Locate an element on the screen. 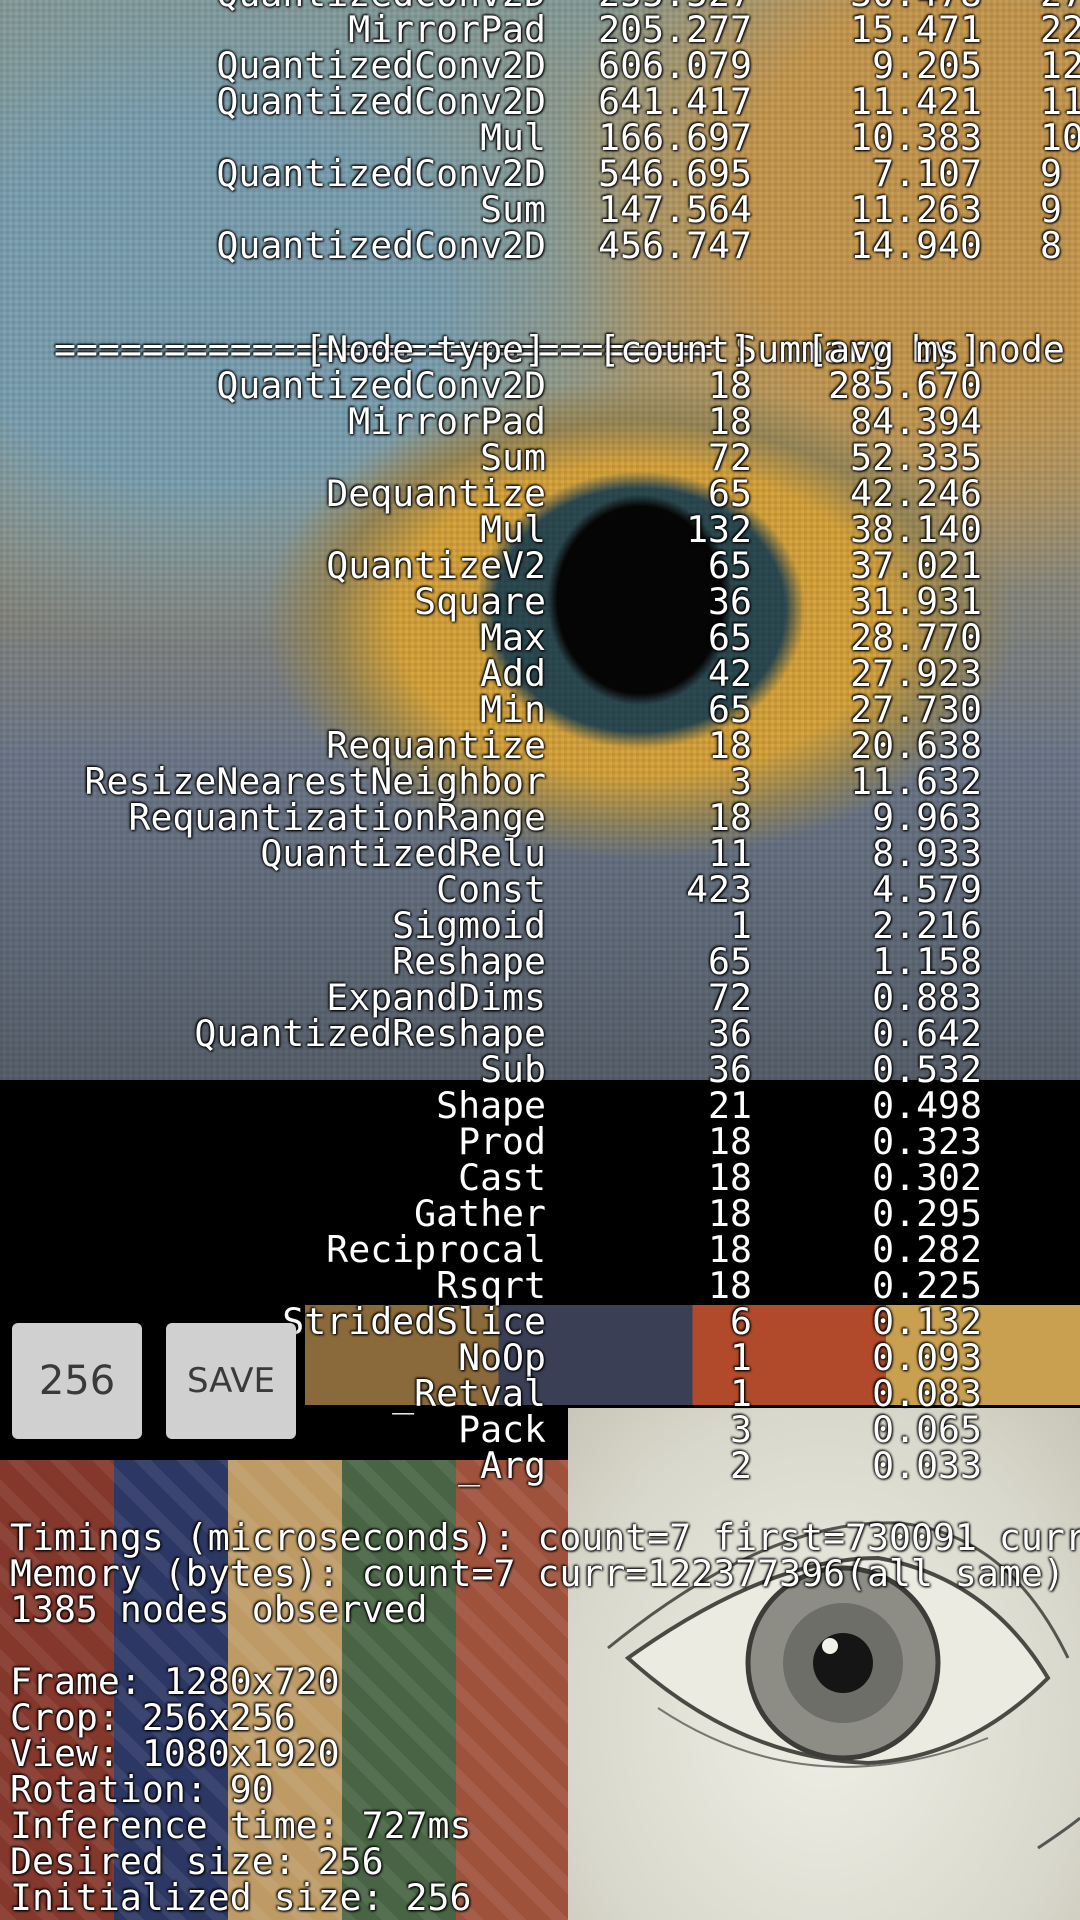  node-type: Min is located at coordinates (513, 709).